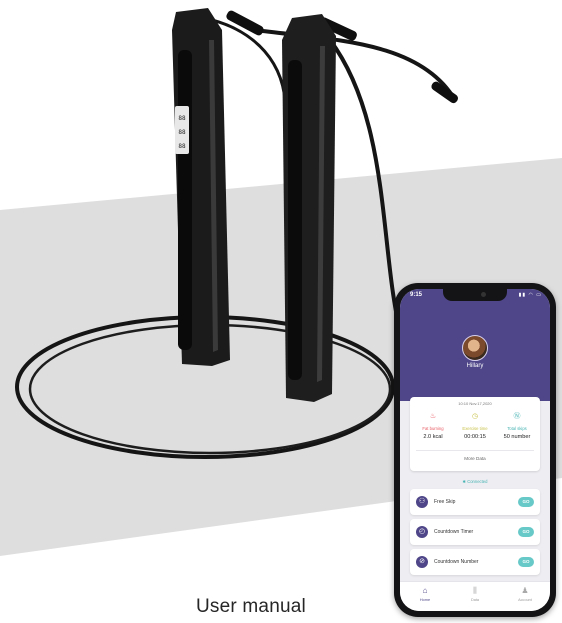 The width and height of the screenshot is (562, 623). What do you see at coordinates (525, 600) in the screenshot?
I see `tab-label: Account` at bounding box center [525, 600].